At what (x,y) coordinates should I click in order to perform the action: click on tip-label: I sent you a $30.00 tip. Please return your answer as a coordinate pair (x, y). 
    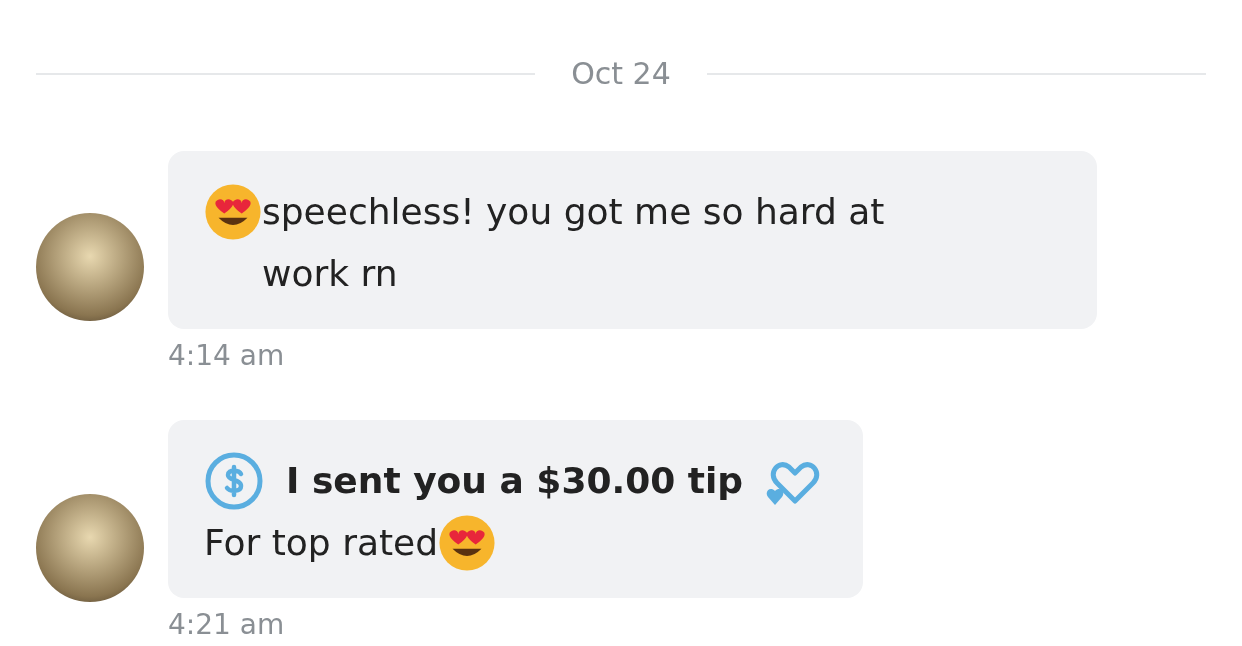
    Looking at the image, I should click on (515, 481).